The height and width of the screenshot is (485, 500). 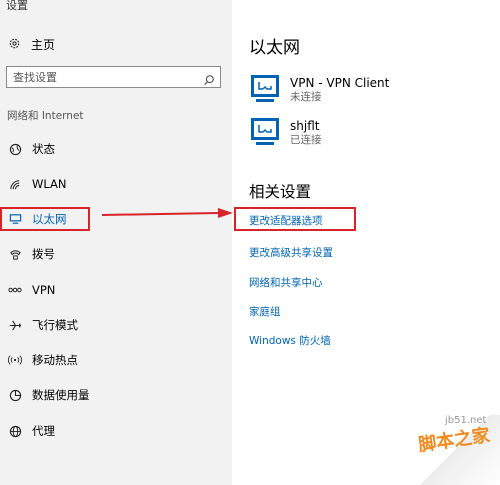 What do you see at coordinates (286, 282) in the screenshot?
I see `link-network-sharing-center: 网络和共享中心` at bounding box center [286, 282].